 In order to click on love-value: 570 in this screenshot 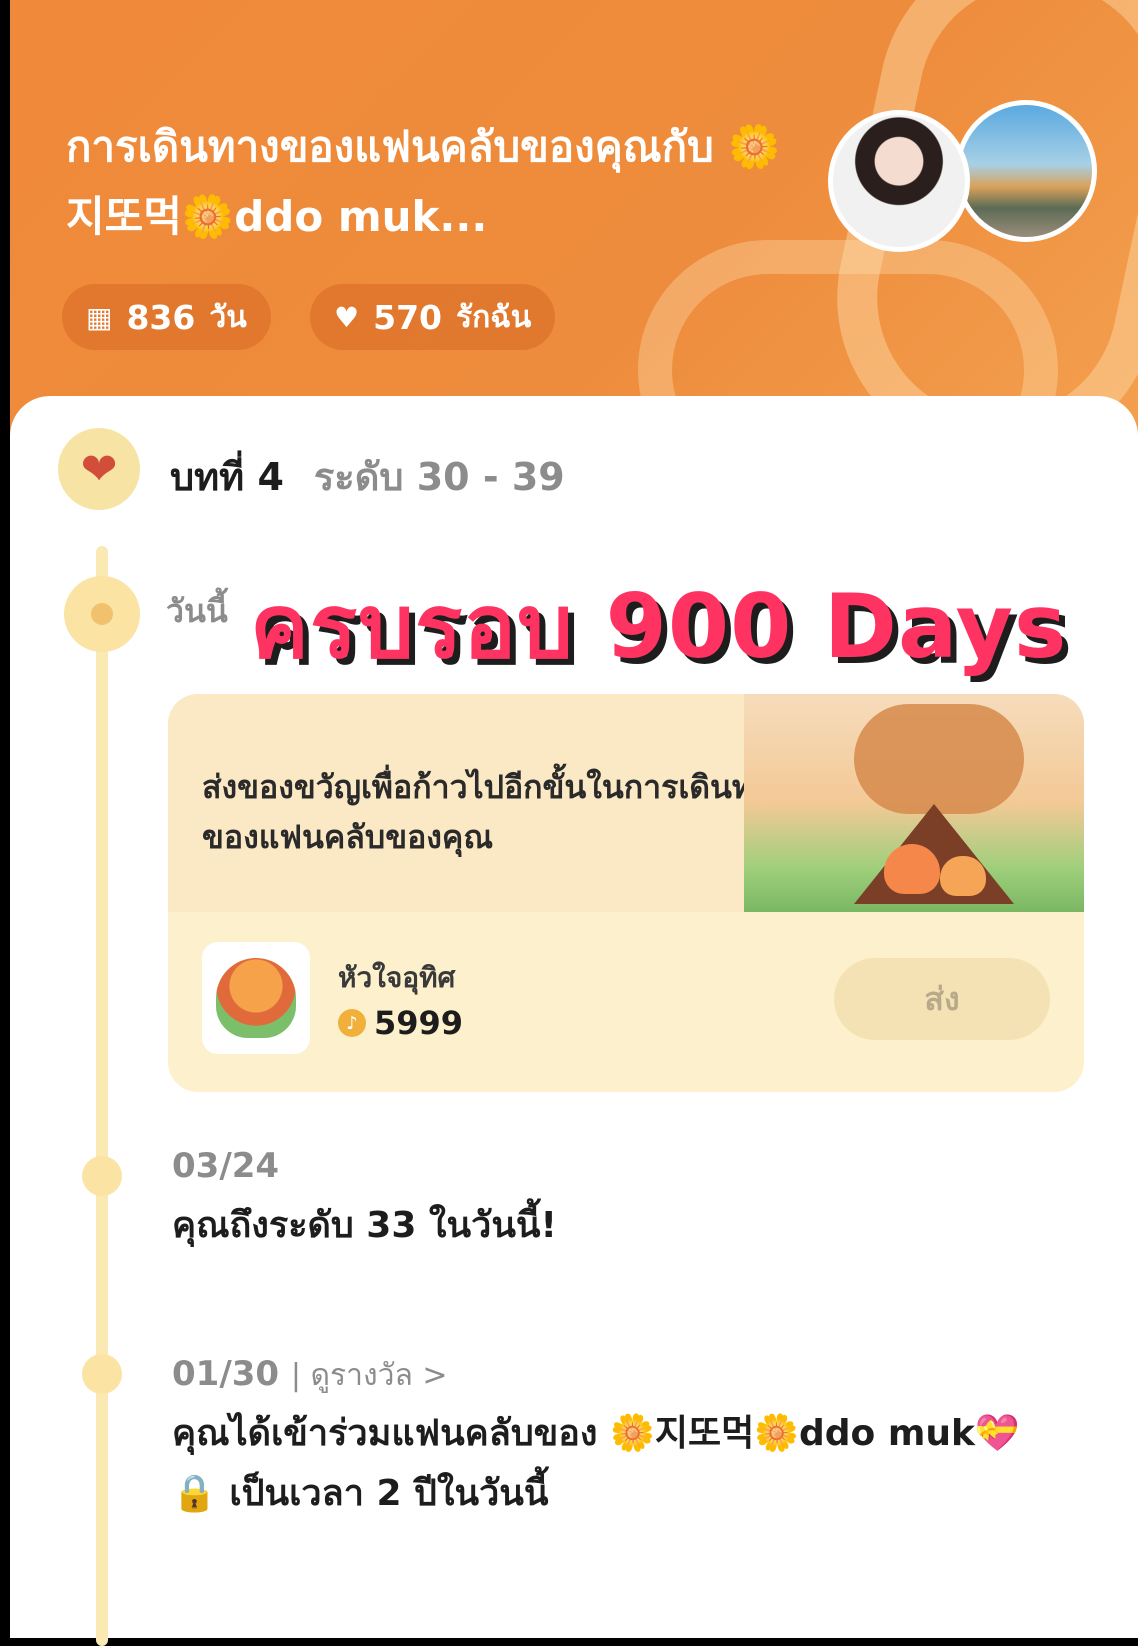, I will do `click(407, 317)`.